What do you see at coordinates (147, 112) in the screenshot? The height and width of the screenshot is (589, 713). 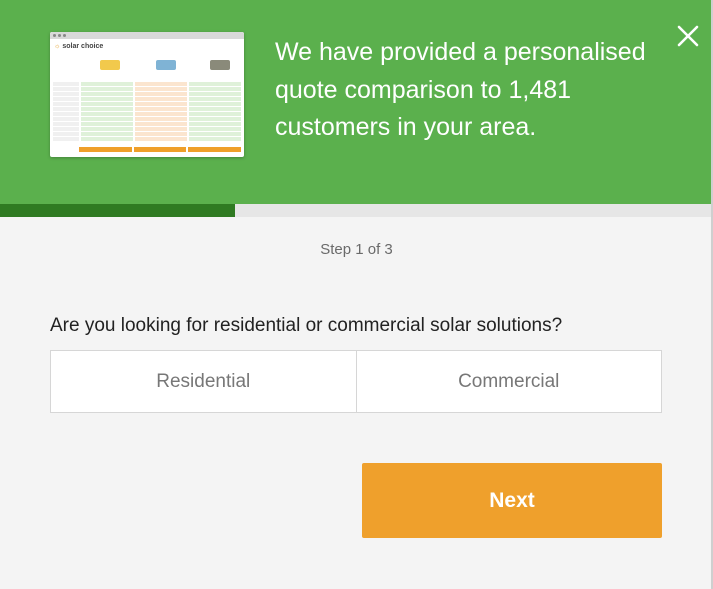 I see `thumbnail-comparison-table` at bounding box center [147, 112].